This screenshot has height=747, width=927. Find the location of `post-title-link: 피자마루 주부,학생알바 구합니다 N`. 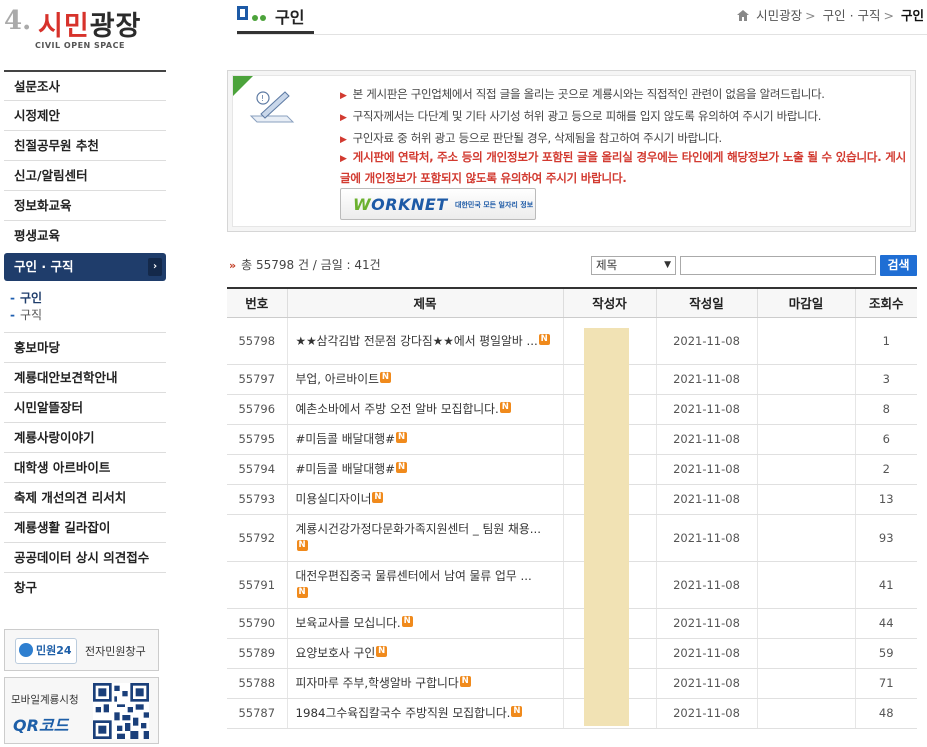

post-title-link: 피자마루 주부,학생알바 구합니다 N is located at coordinates (424, 683).